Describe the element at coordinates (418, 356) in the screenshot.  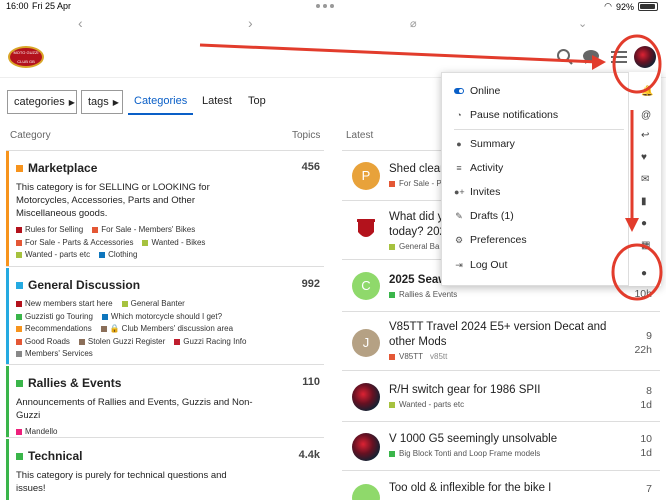
I see `topic-category: V85TT v85tt` at that location.